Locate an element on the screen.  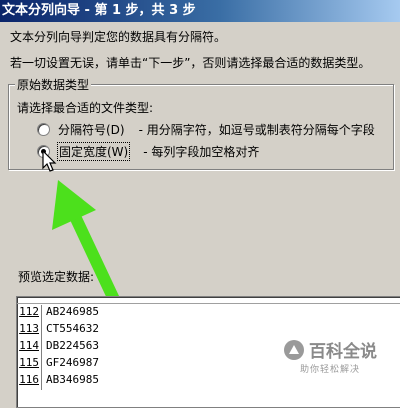
row-value: GF246987 is located at coordinates (72, 362).